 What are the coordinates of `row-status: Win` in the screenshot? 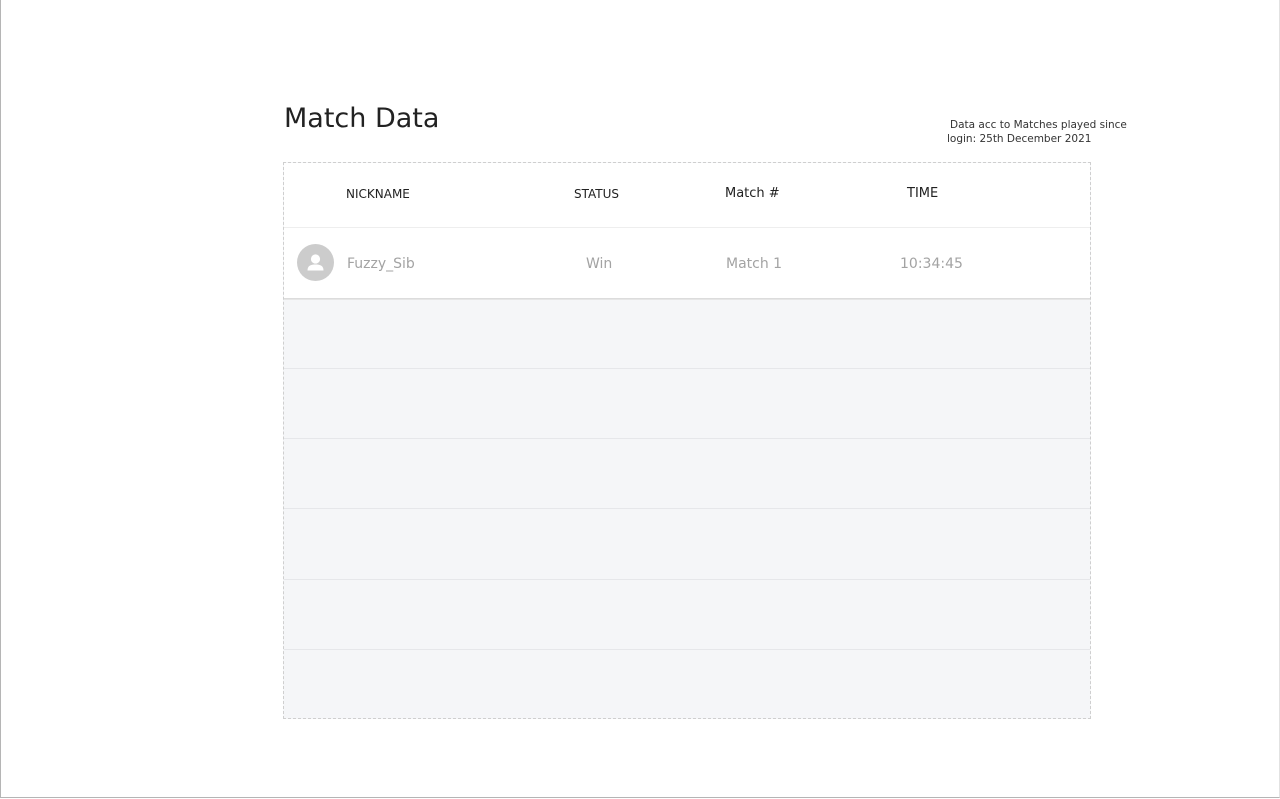 It's located at (599, 264).